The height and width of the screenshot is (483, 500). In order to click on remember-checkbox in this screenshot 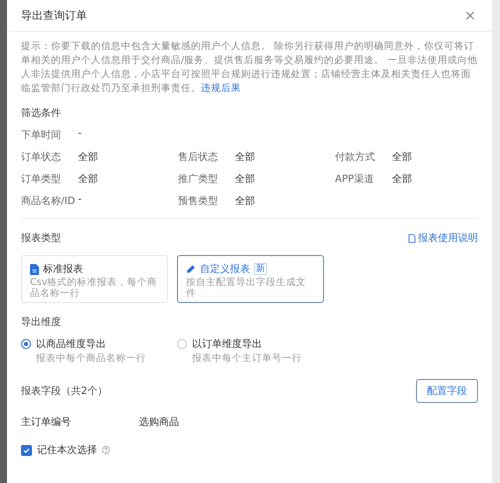, I will do `click(26, 450)`.